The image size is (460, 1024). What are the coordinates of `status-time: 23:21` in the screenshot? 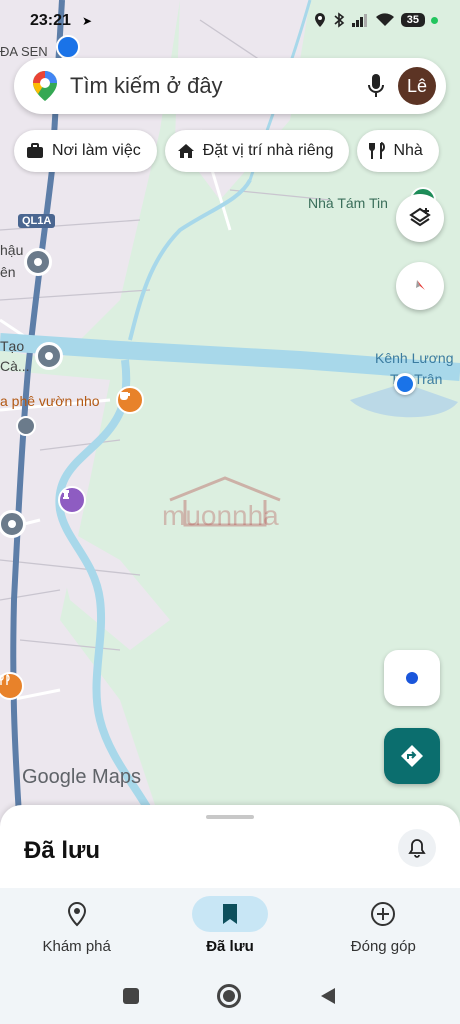 It's located at (50, 20).